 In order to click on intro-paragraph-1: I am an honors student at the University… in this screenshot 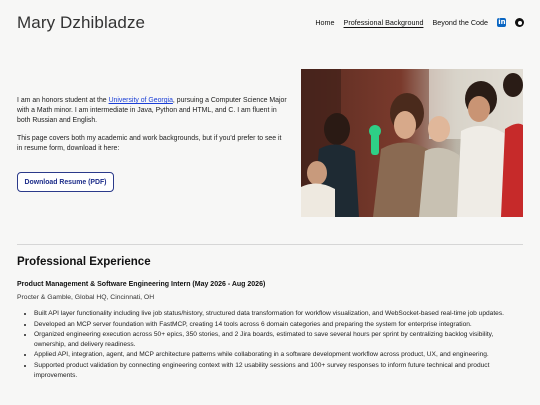, I will do `click(152, 111)`.